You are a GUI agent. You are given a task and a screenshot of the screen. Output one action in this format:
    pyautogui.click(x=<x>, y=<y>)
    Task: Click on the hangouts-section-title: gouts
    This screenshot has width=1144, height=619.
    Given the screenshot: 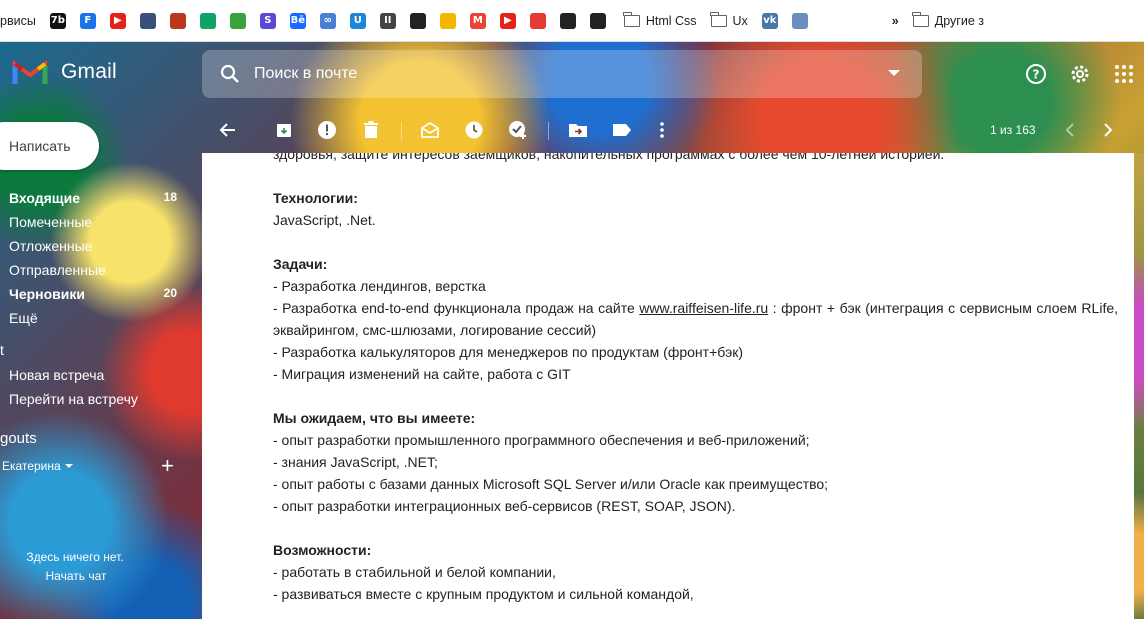 What is the action you would take?
    pyautogui.click(x=18, y=438)
    